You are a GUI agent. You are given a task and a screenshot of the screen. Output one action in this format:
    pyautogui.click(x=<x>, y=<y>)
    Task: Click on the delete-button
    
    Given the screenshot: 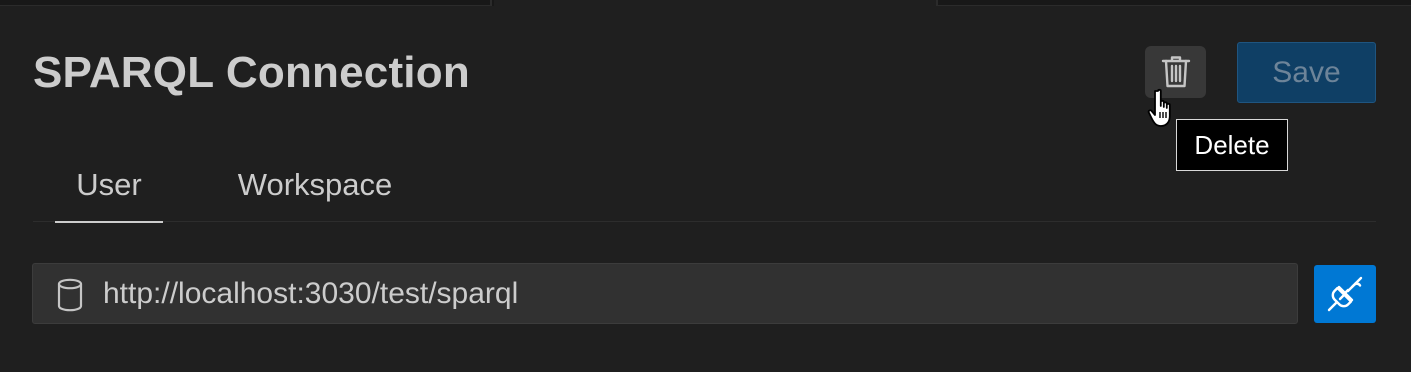 What is the action you would take?
    pyautogui.click(x=1175, y=72)
    